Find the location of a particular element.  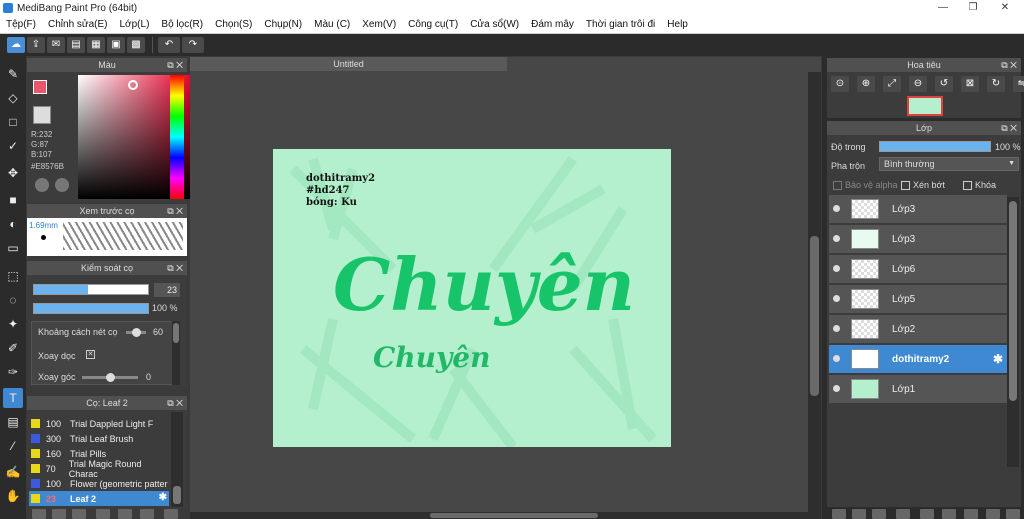

menu-tools: Công cụ(T) is located at coordinates (433, 24).